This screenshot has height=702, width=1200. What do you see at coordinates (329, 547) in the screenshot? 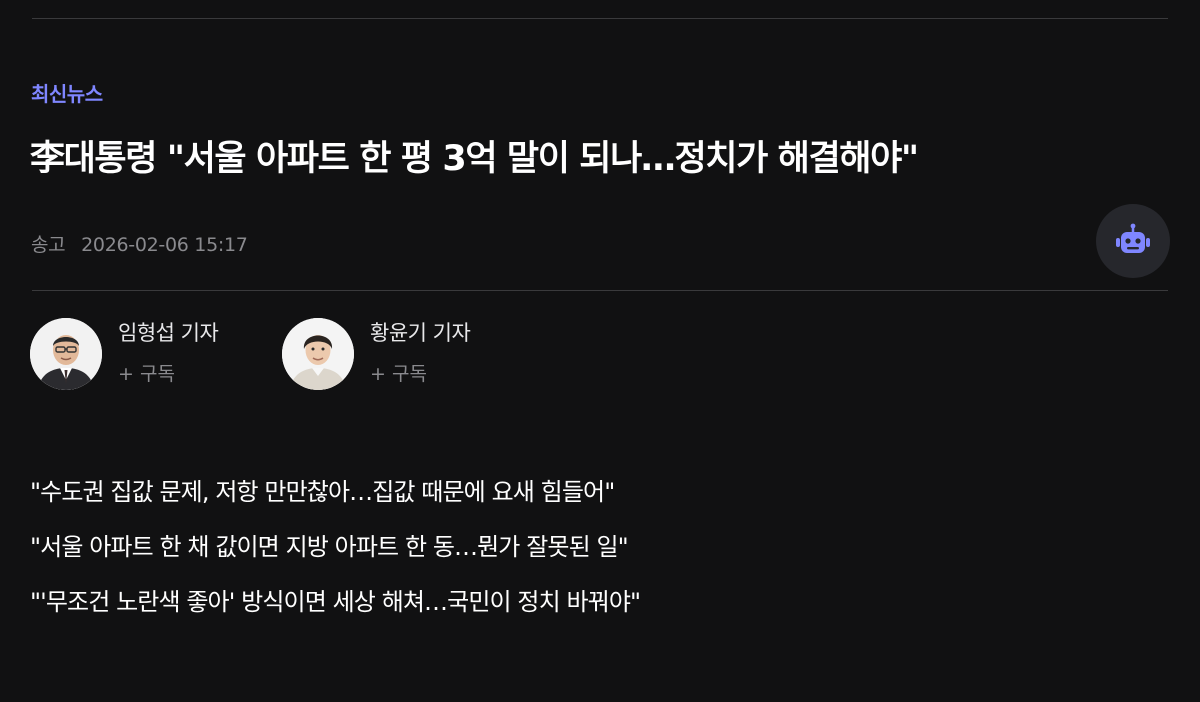
I see `summary-line: "서울 아파트 한 채 값이면 지방 아파트 한 동…뭔가 잘못된 일"` at bounding box center [329, 547].